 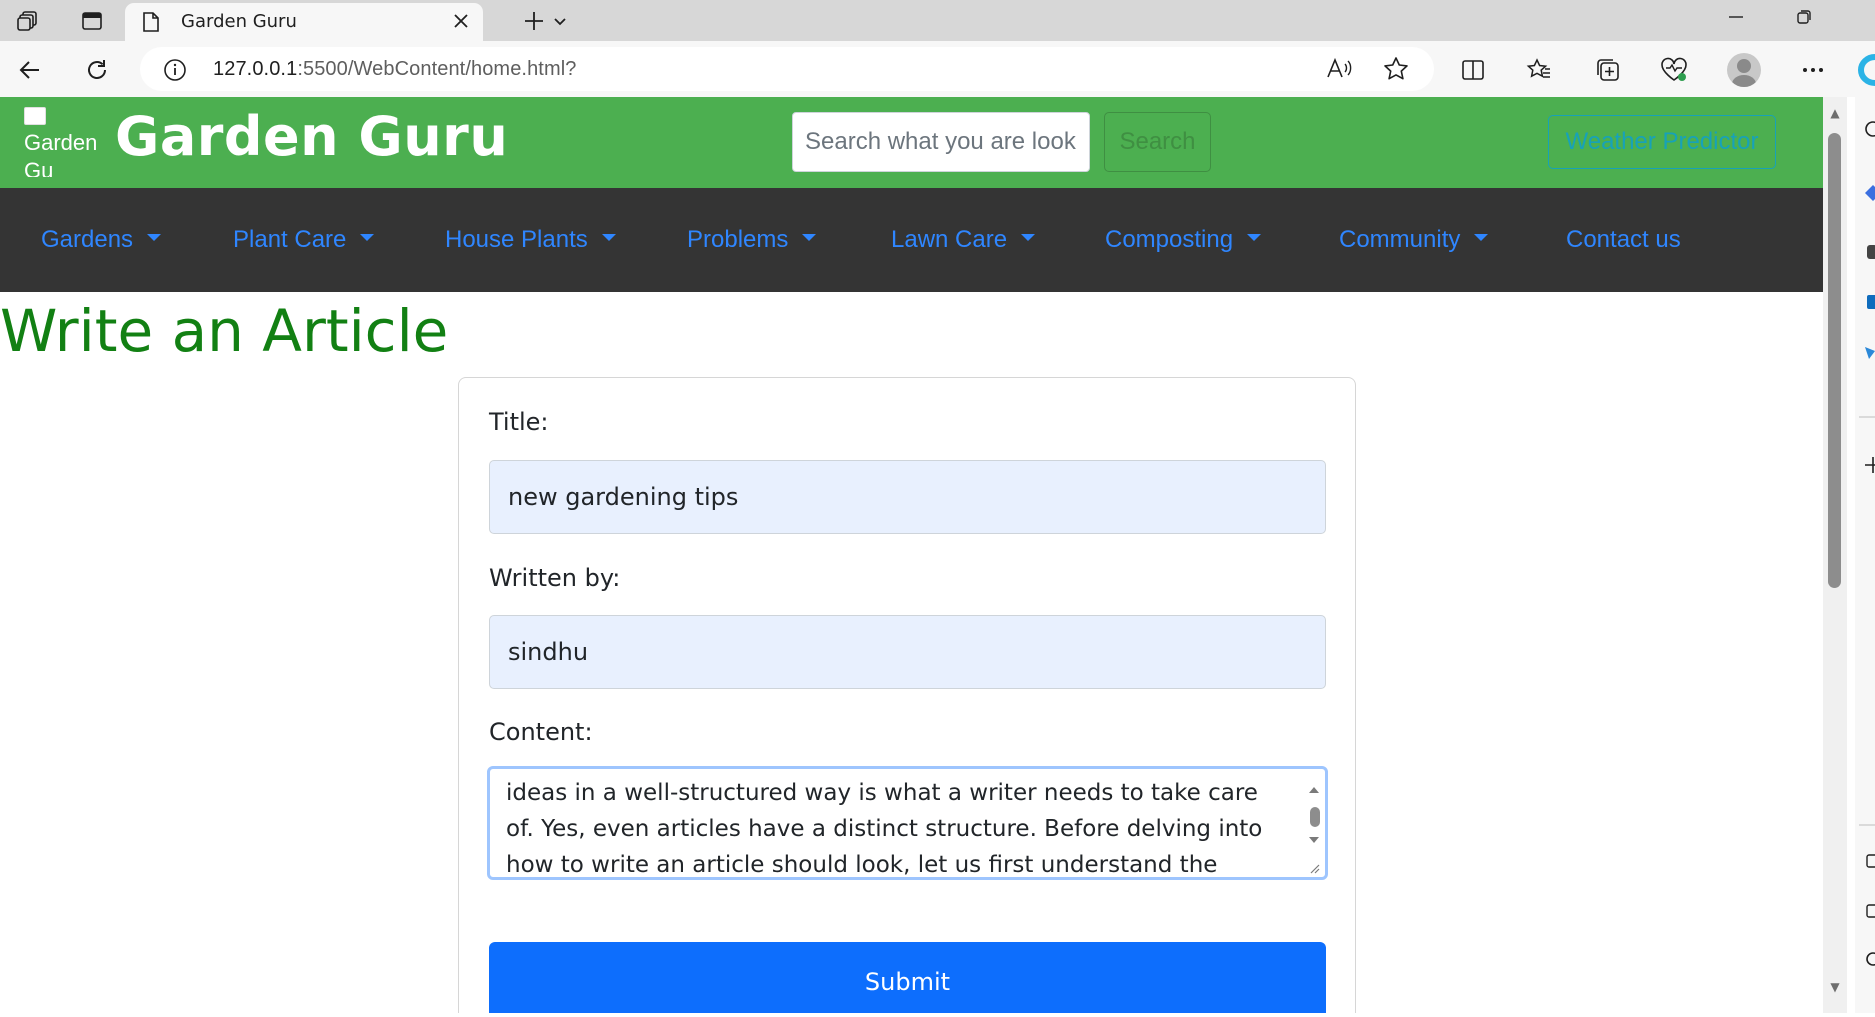 I want to click on restore-icon, so click(x=1804, y=17).